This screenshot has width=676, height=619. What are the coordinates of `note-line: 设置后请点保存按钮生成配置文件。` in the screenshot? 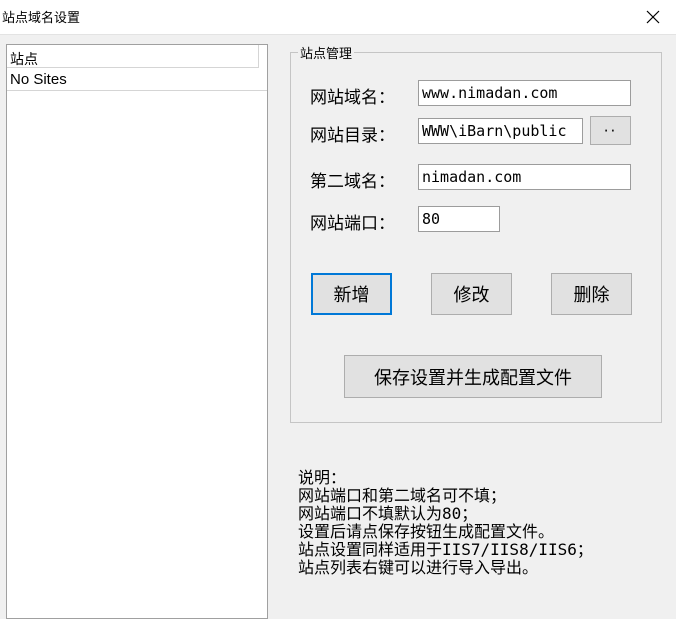 It's located at (426, 531).